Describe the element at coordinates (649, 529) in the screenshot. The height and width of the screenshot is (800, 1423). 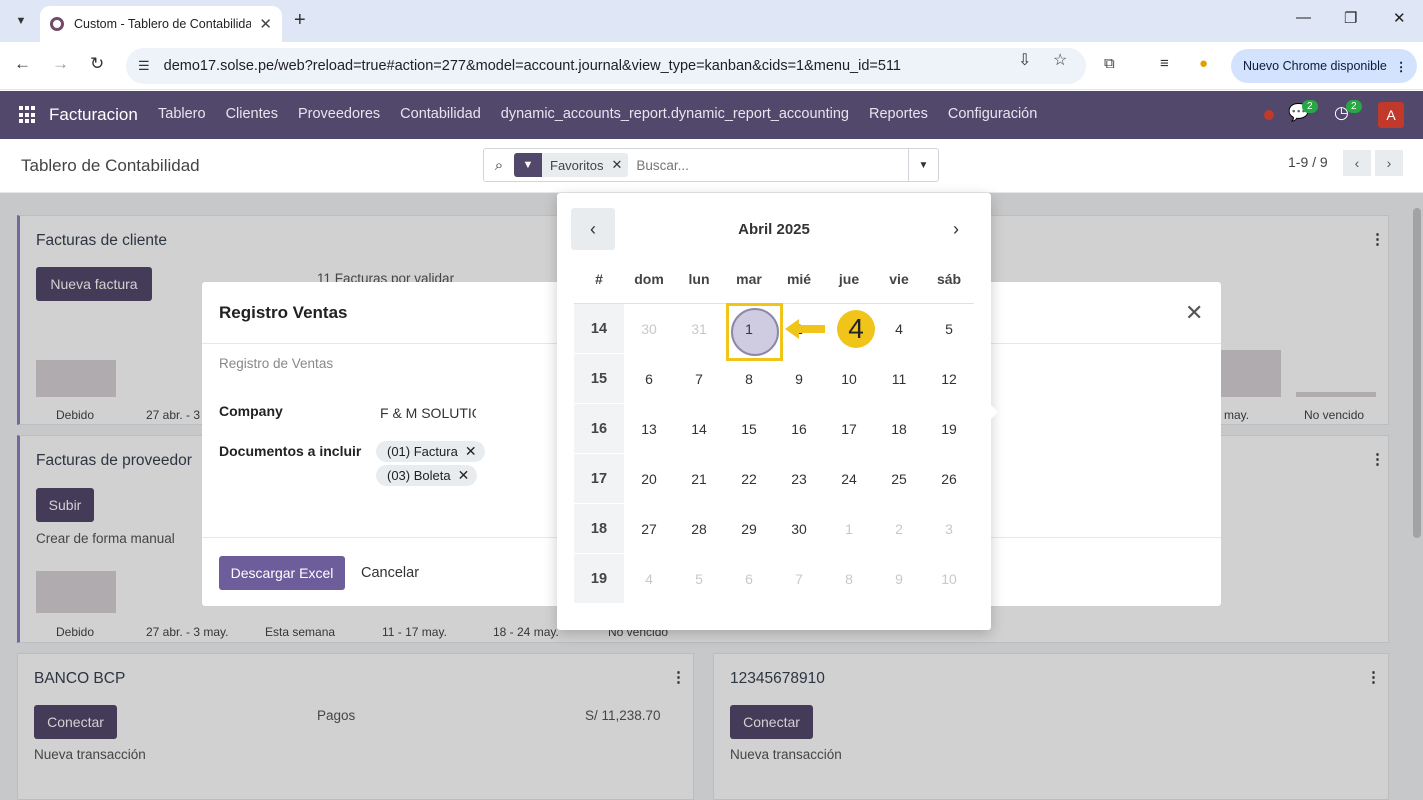
I see `calendar-day: 27` at that location.